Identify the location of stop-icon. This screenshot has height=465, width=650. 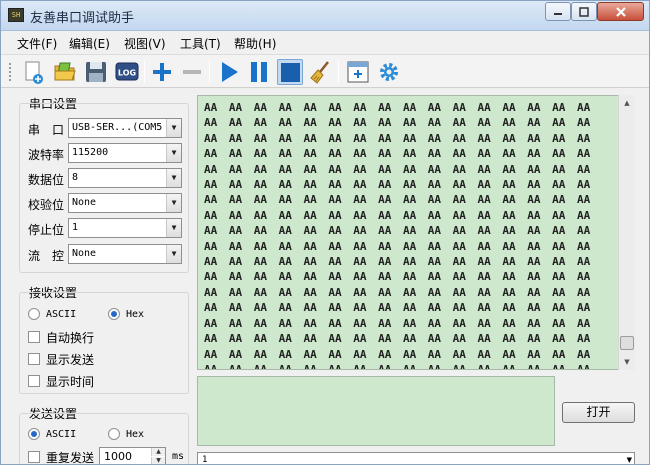
(290, 72).